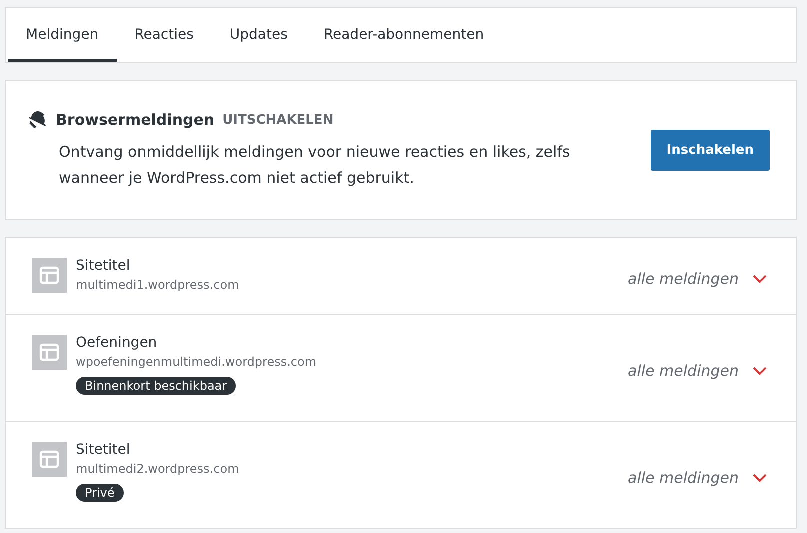 This screenshot has height=533, width=807. What do you see at coordinates (315, 165) in the screenshot?
I see `notification-description: Ontvang onmiddellijk meldingen voor nieuwe reacties en likes, zelfs wanneer je WordPress.com niet actief gebruikt.` at bounding box center [315, 165].